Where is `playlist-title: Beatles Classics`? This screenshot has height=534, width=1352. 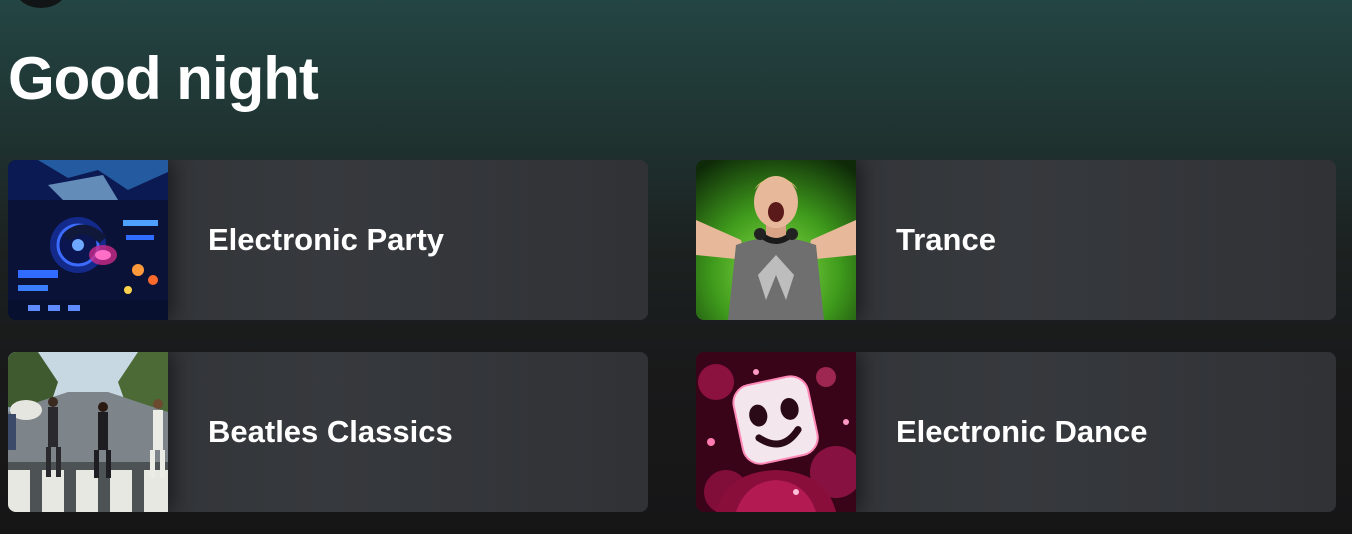 playlist-title: Beatles Classics is located at coordinates (330, 431).